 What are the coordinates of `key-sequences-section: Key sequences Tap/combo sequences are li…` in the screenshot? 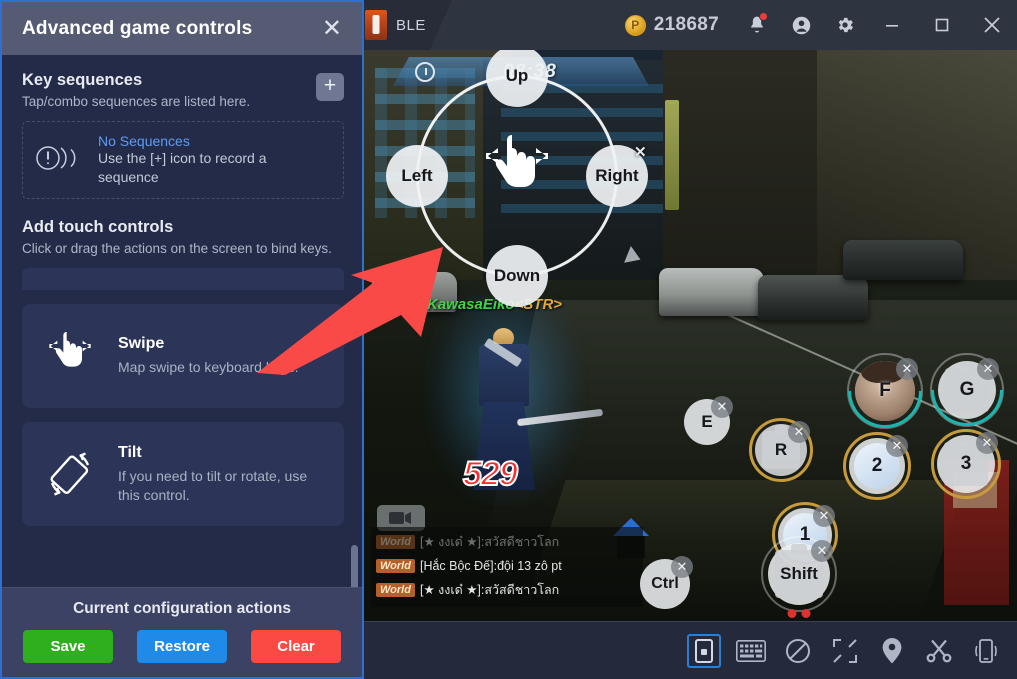 It's located at (183, 91).